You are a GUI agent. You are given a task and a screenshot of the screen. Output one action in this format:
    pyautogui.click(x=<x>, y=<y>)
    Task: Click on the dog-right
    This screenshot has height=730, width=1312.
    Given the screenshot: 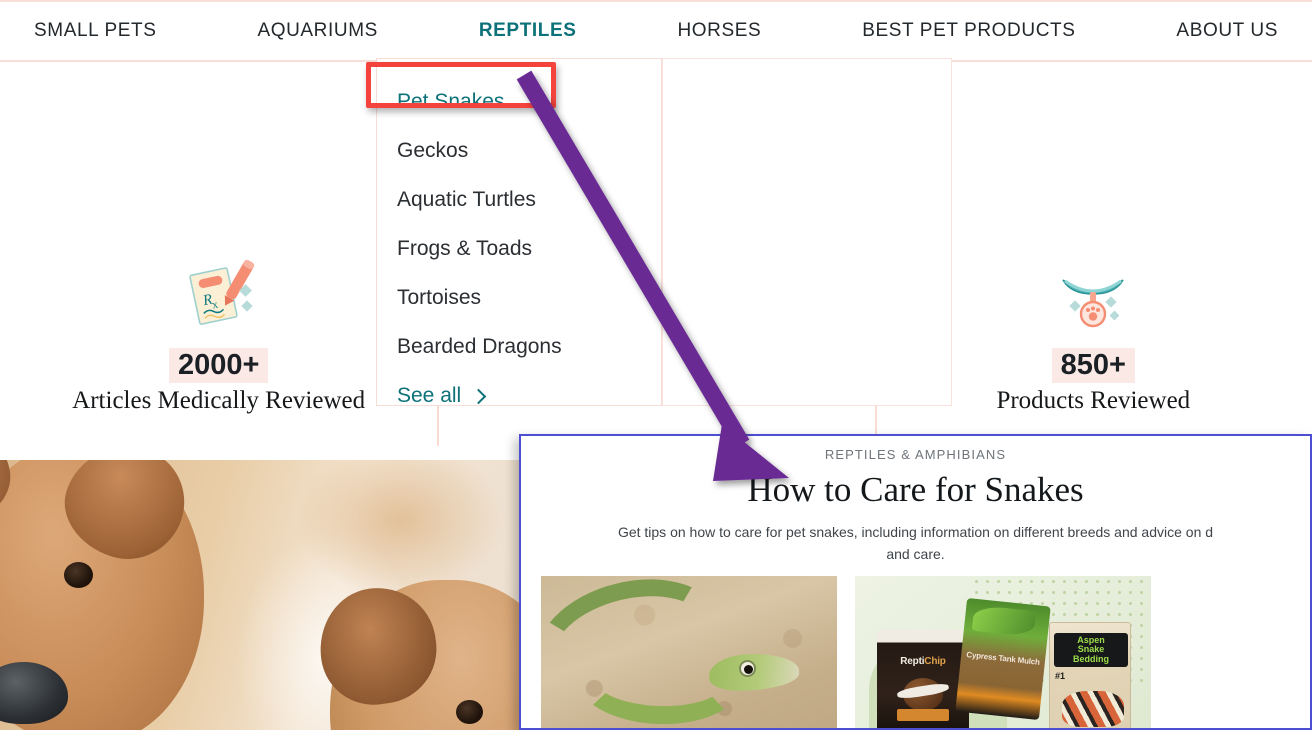 What is the action you would take?
    pyautogui.click(x=418, y=655)
    